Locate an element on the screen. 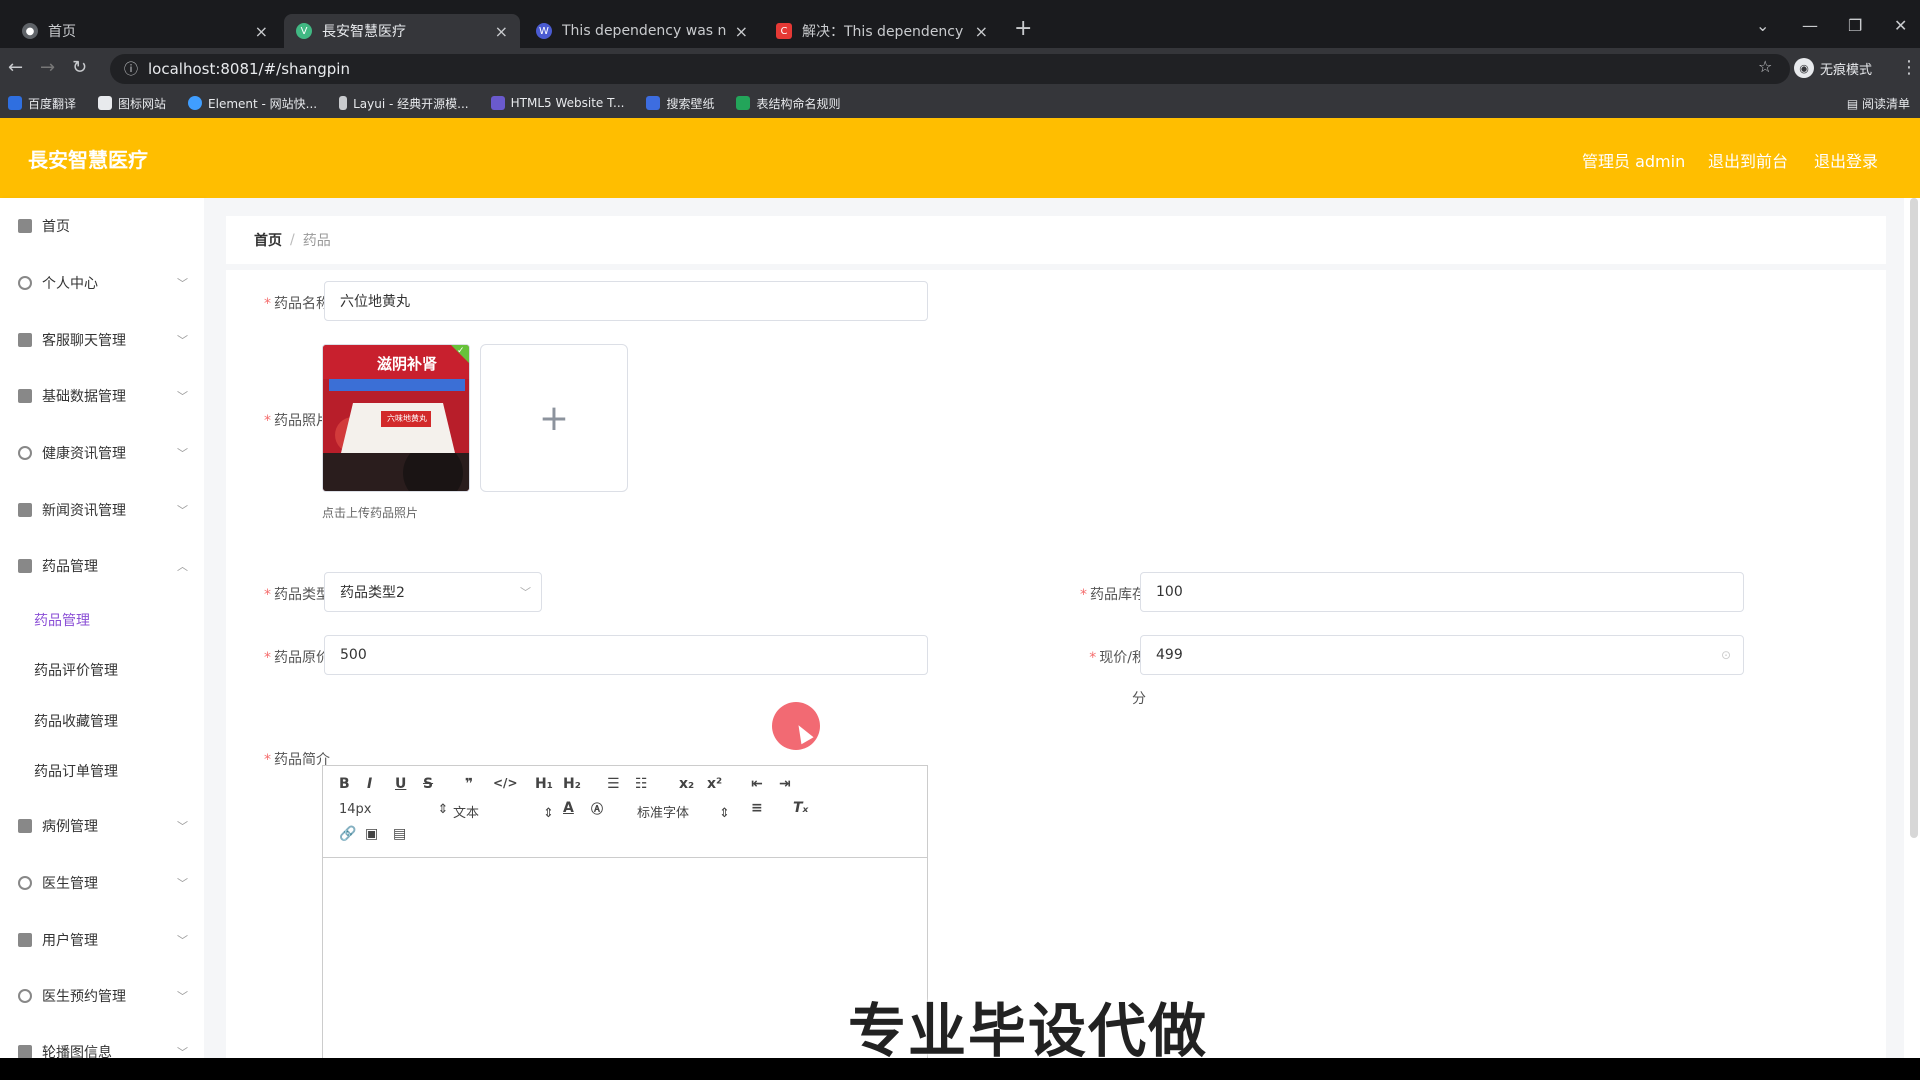  sidebar-item-label: 用户管理 is located at coordinates (70, 941).